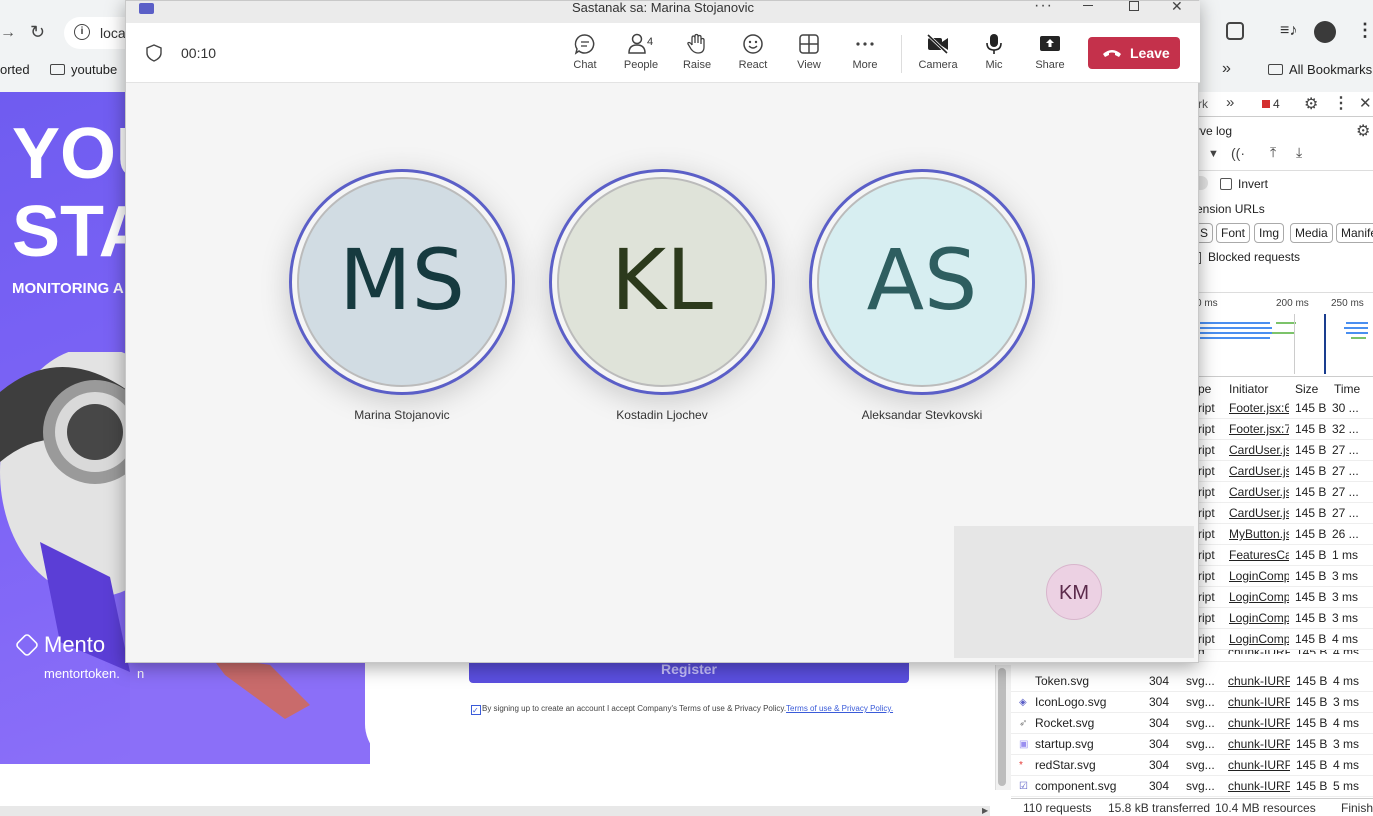 This screenshot has height=816, width=1373. I want to click on view-button: View, so click(809, 56).